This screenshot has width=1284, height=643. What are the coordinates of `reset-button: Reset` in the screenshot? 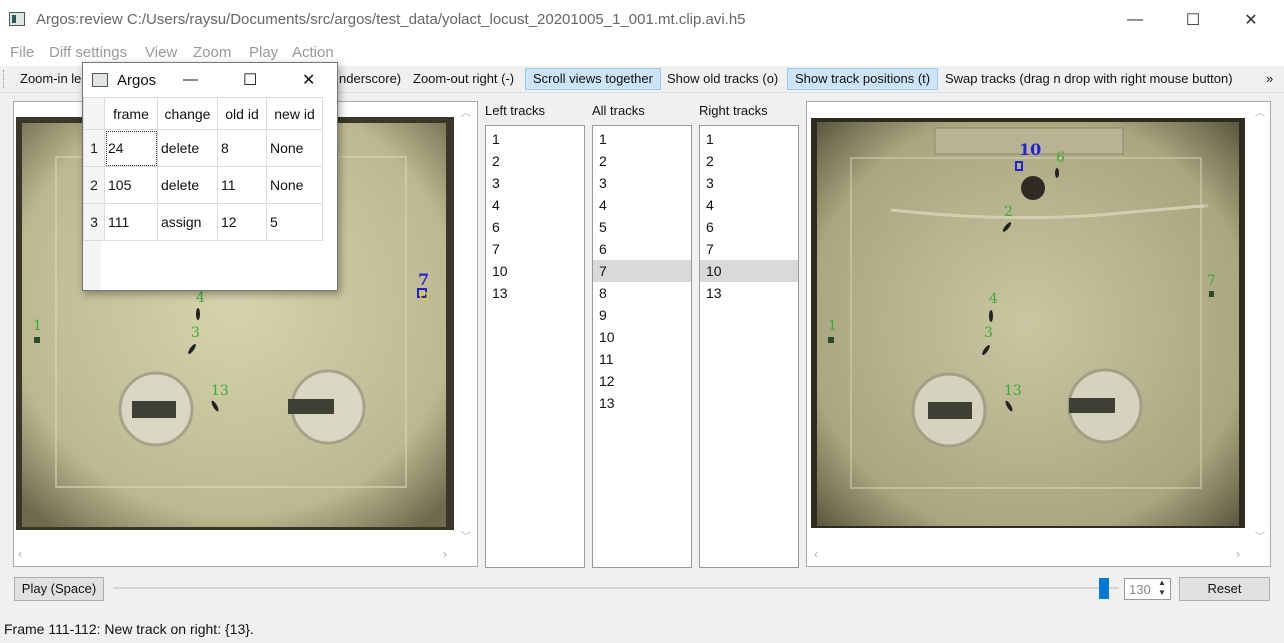 It's located at (1224, 589).